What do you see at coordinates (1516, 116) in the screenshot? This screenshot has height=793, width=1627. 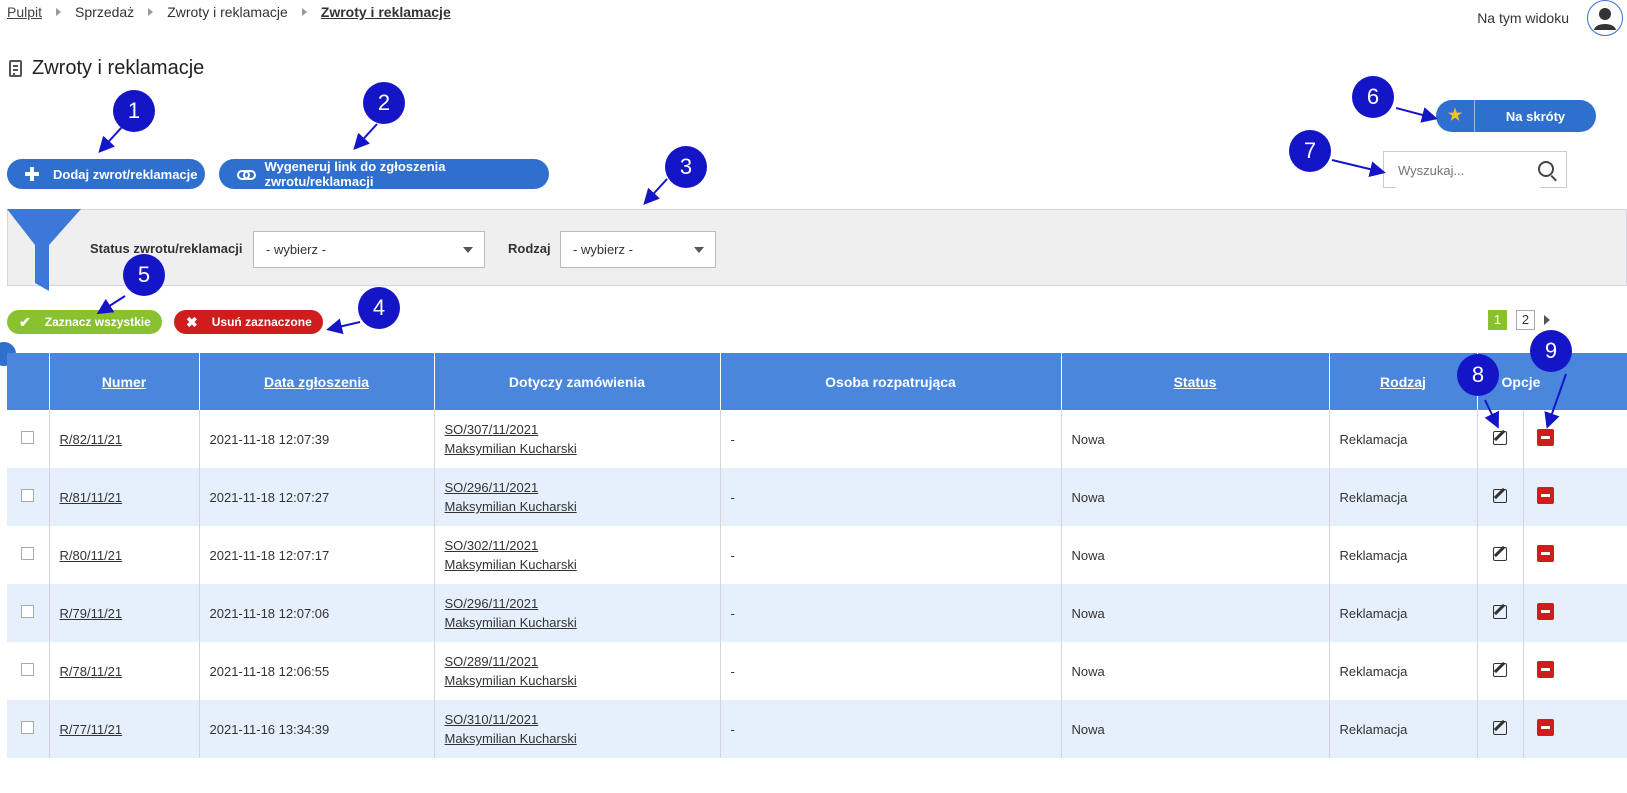 I see `shortcuts-button: ★ Na skróty` at bounding box center [1516, 116].